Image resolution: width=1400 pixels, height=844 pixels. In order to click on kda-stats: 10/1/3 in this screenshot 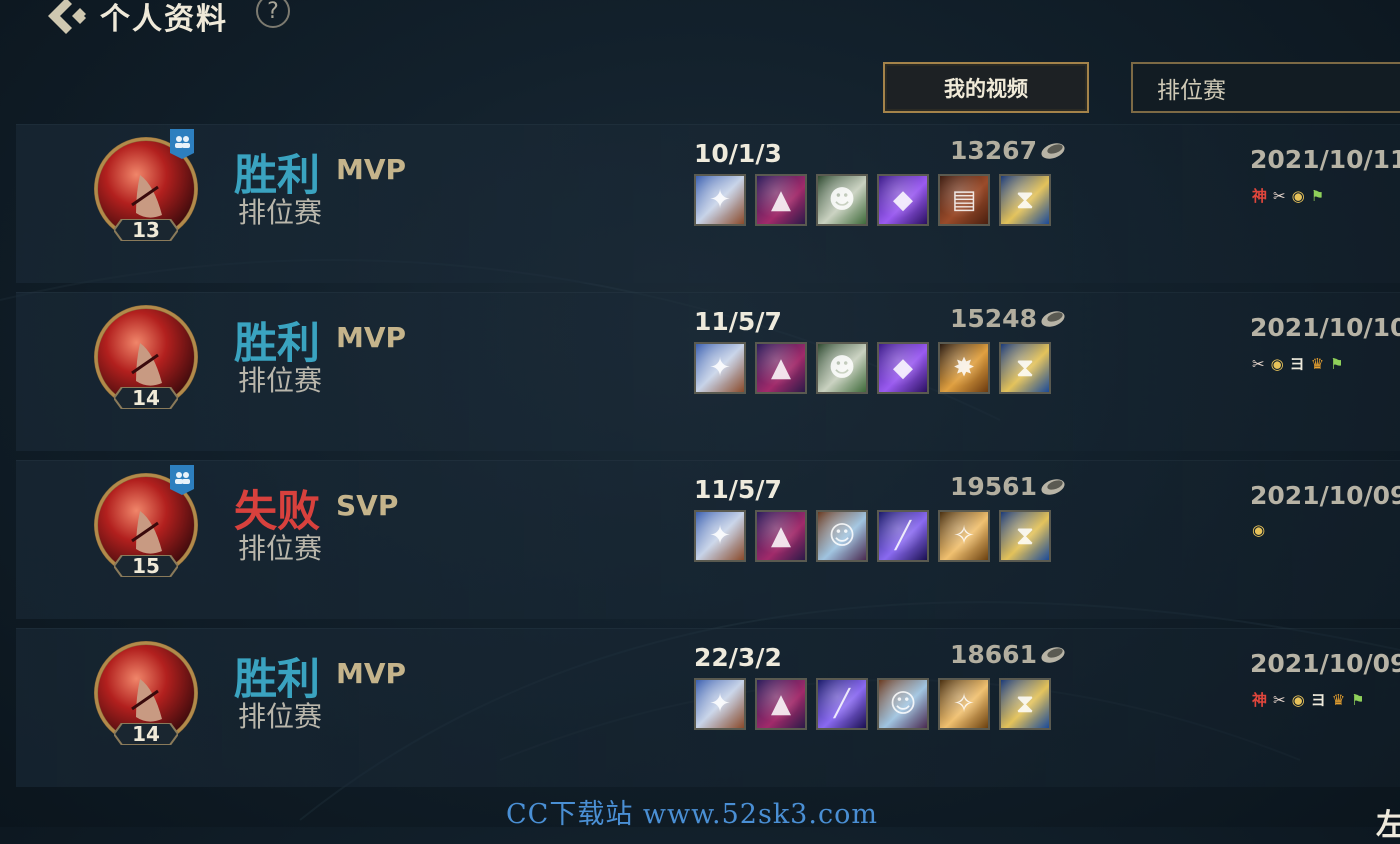, I will do `click(738, 153)`.